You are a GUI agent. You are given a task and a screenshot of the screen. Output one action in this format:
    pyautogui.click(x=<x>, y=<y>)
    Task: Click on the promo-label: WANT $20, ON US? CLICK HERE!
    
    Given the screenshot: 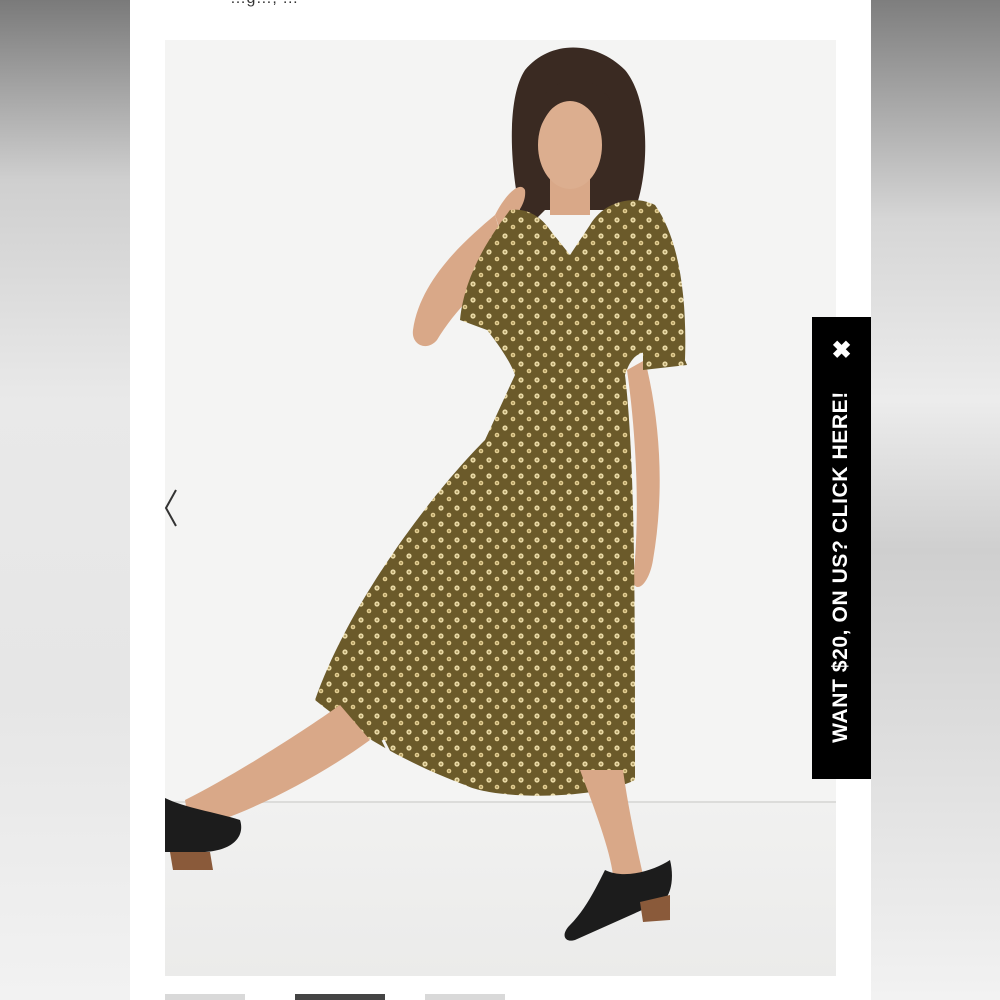 What is the action you would take?
    pyautogui.click(x=841, y=567)
    